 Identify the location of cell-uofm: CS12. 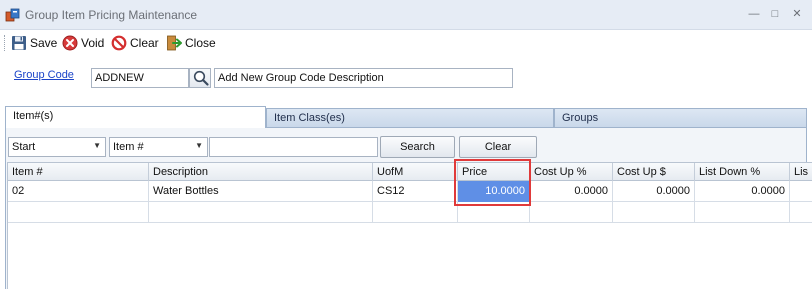
(415, 191).